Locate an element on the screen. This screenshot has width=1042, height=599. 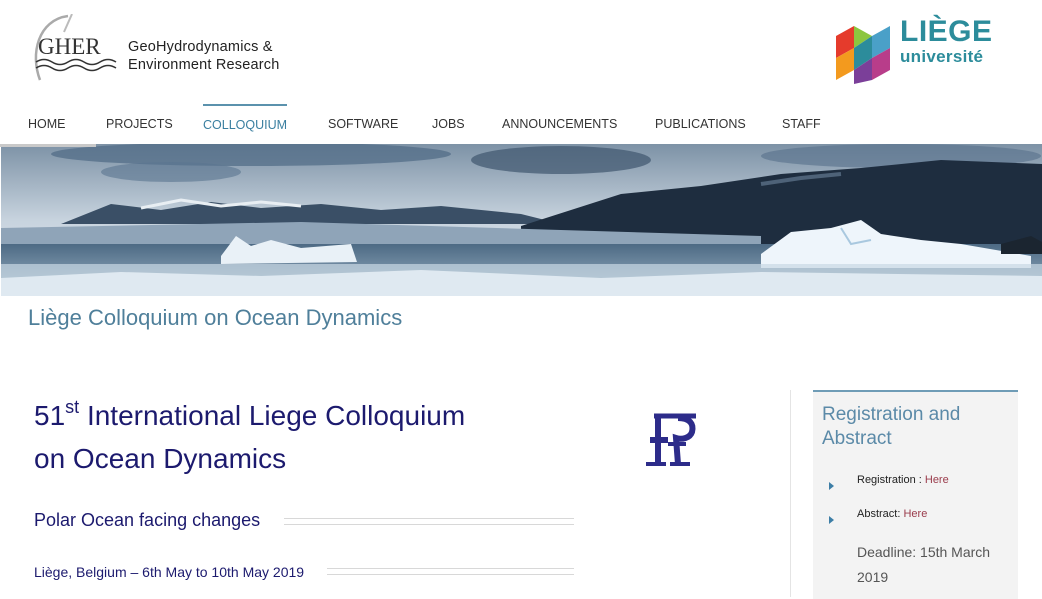
subtitle-row: Polar Ocean facing changes is located at coordinates (304, 522).